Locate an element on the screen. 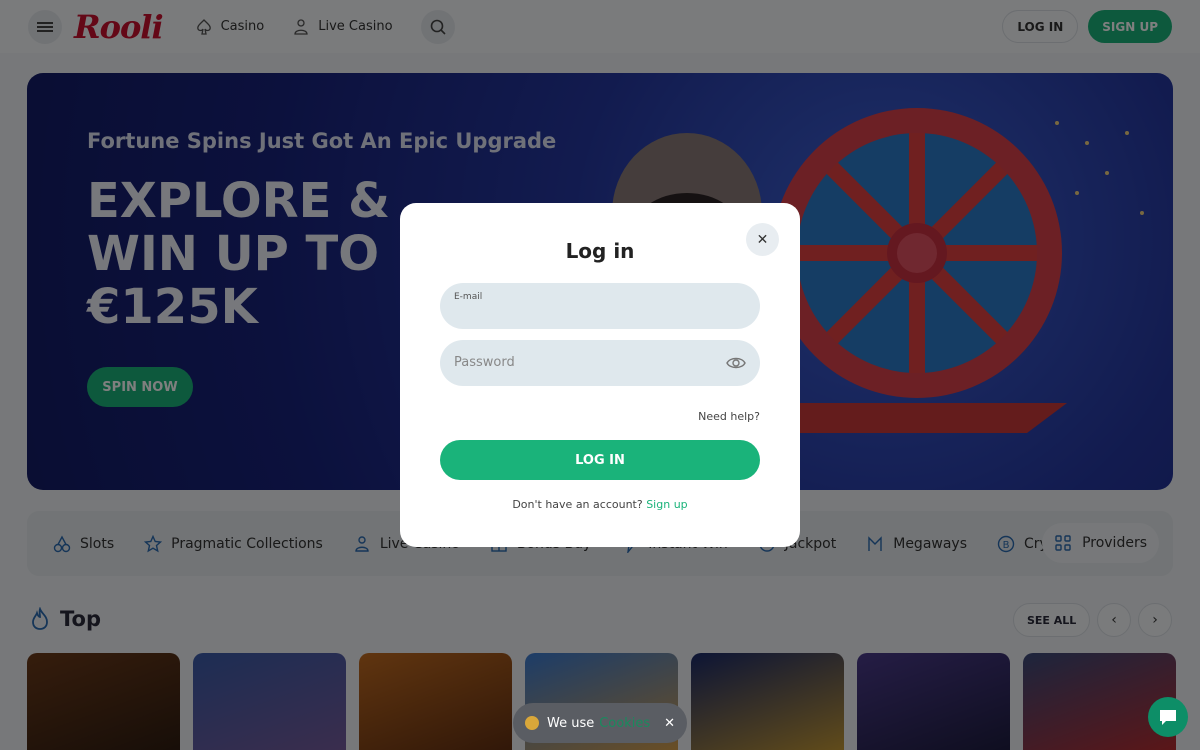 This screenshot has height=750, width=1200. cookie-banner: We use Cookies ✕ is located at coordinates (600, 723).